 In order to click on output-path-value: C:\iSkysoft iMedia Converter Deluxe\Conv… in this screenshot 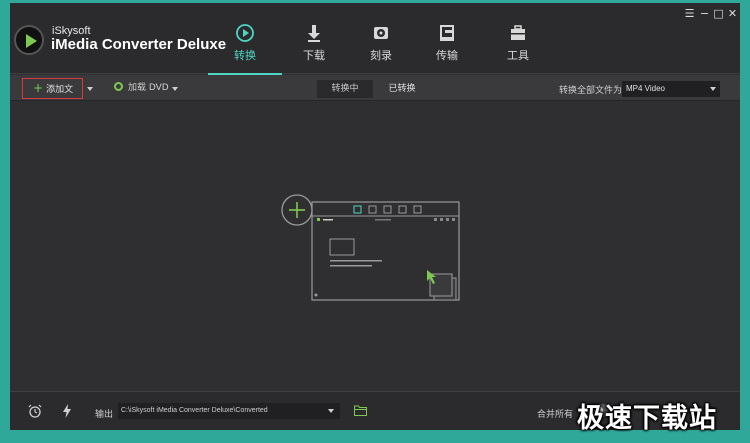, I will do `click(194, 410)`.